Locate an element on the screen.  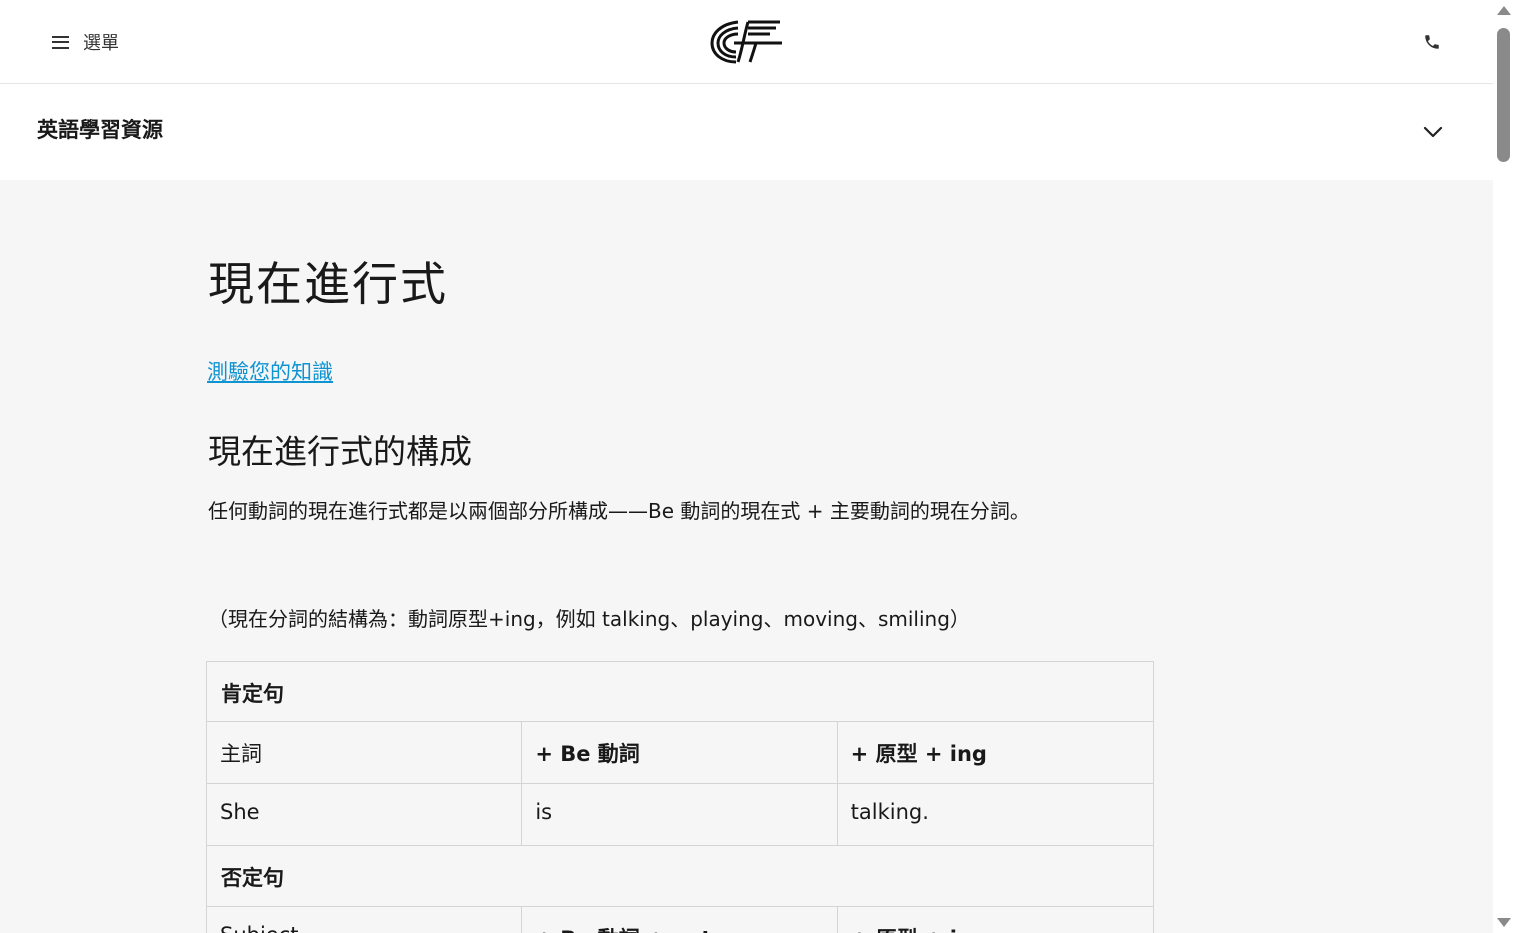
example-verb-cell: talking. is located at coordinates (995, 815).